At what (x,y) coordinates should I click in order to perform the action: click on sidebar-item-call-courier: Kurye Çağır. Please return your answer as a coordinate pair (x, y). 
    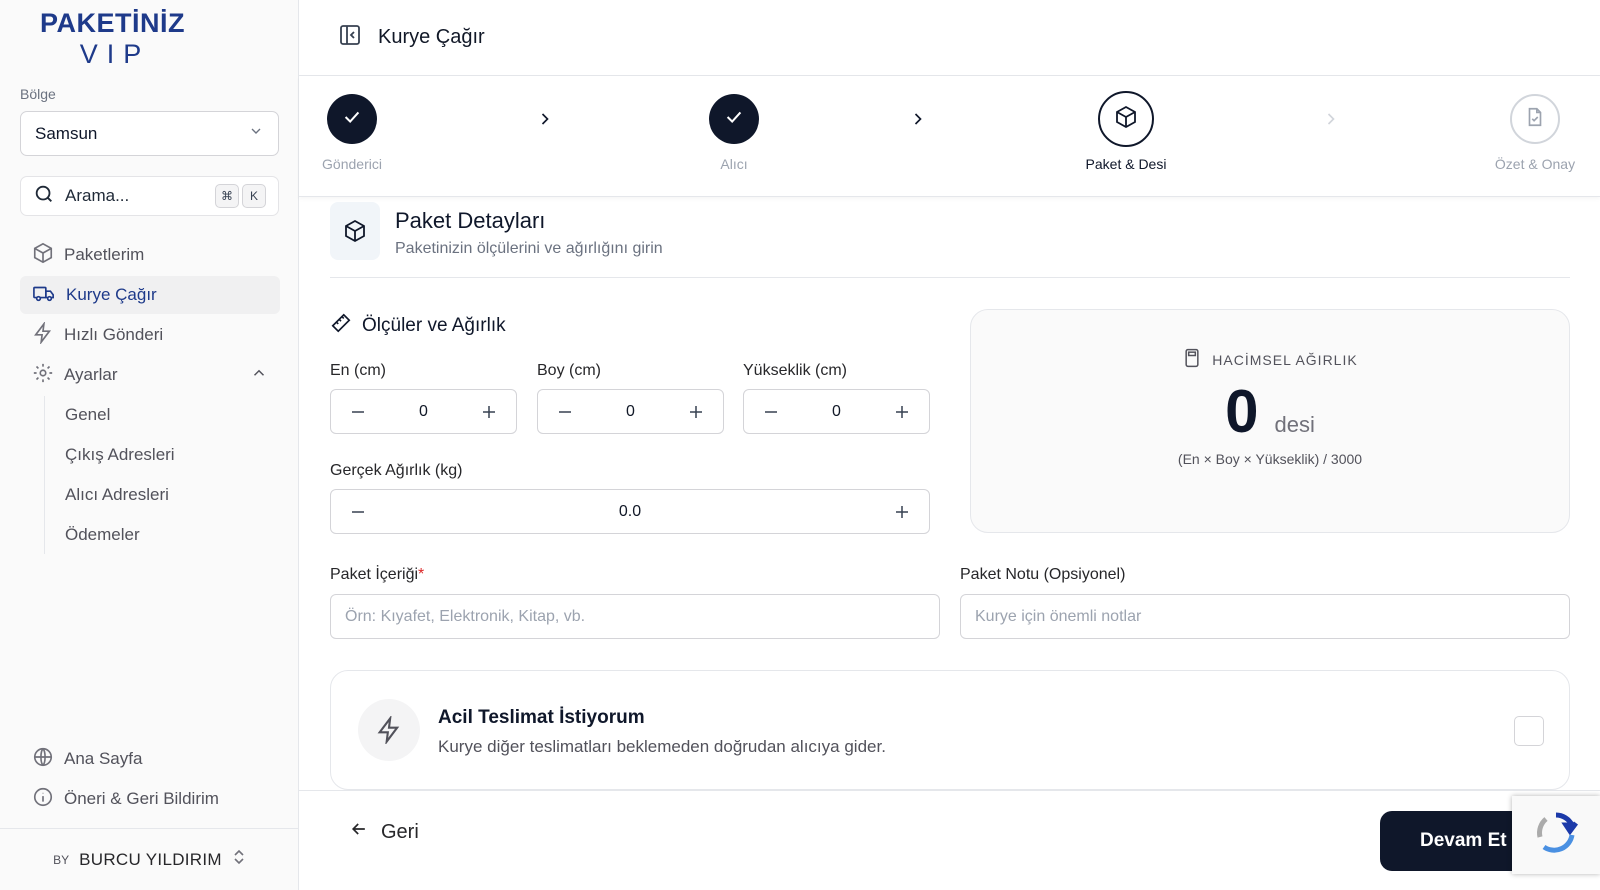
    Looking at the image, I should click on (150, 295).